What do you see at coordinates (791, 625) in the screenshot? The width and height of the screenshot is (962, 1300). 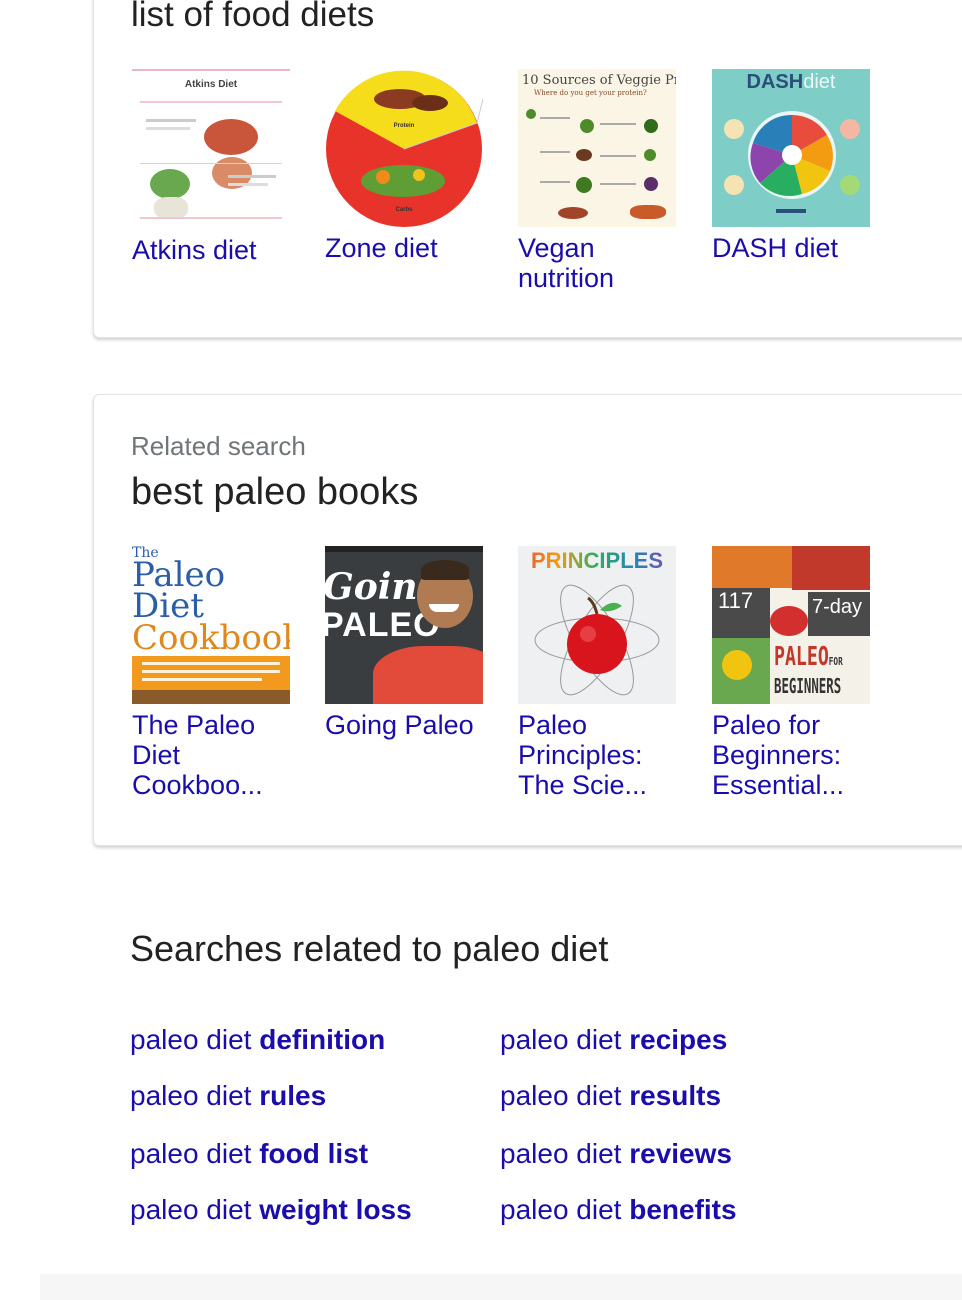 I see `paleo-for-beginners-cover: 117 7-day PALEOFOR BEGINNERS` at bounding box center [791, 625].